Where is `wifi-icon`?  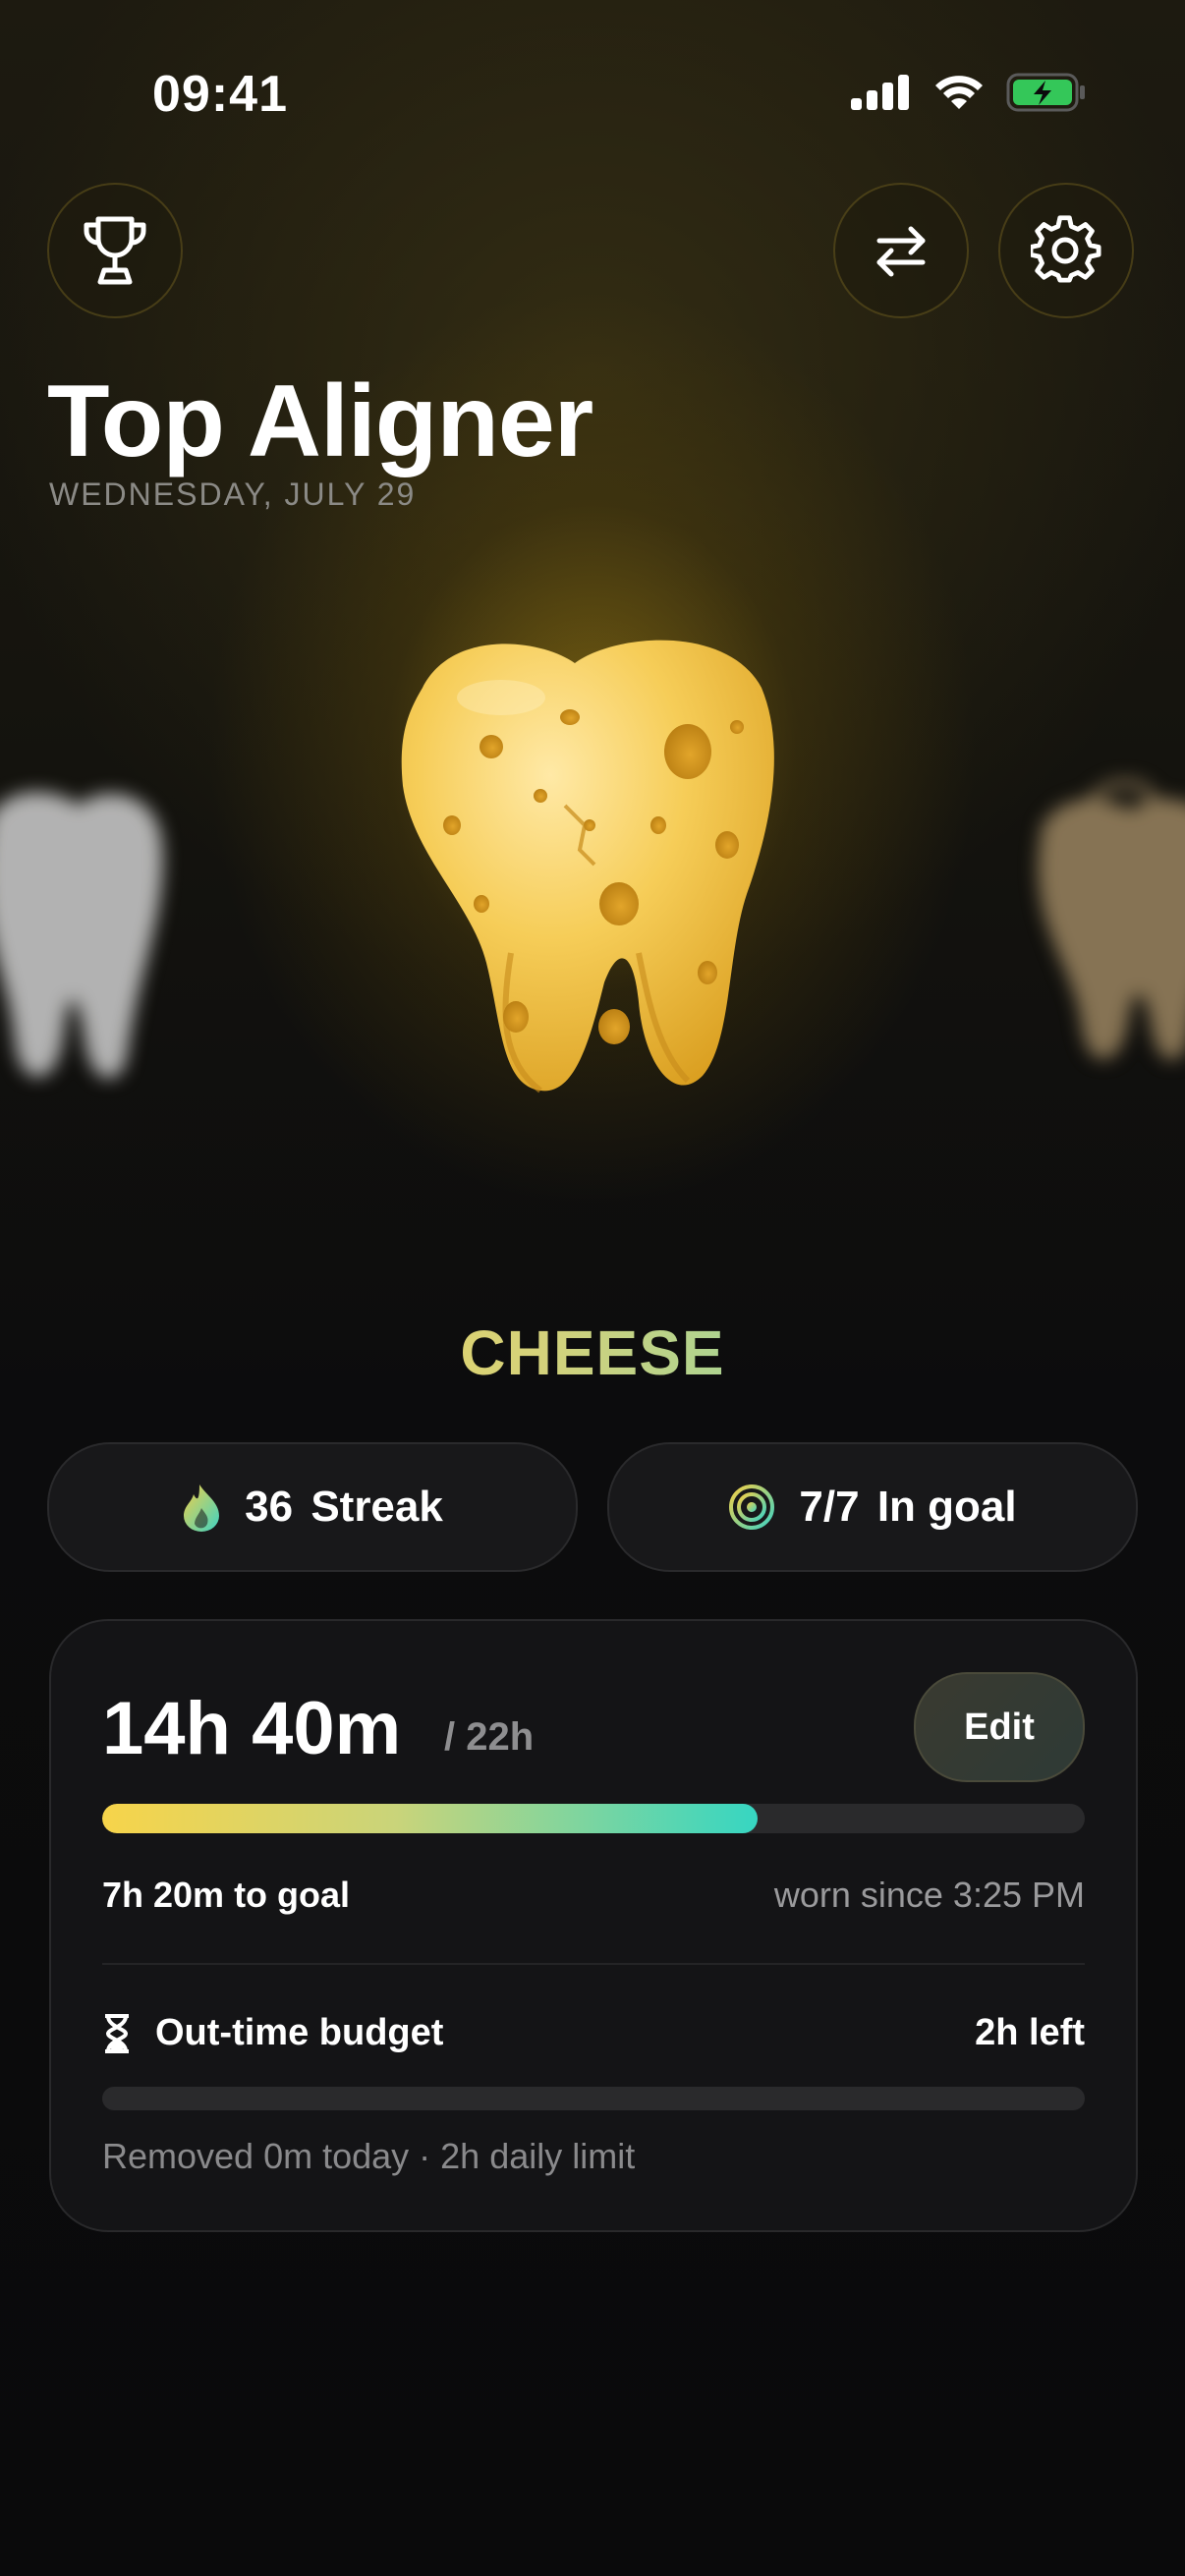 wifi-icon is located at coordinates (959, 92).